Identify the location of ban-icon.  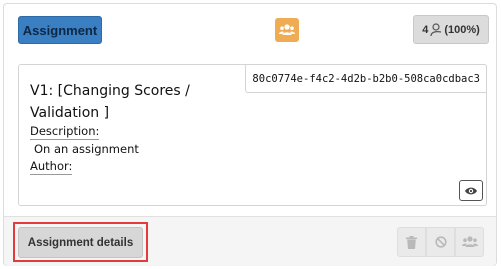
(440, 242).